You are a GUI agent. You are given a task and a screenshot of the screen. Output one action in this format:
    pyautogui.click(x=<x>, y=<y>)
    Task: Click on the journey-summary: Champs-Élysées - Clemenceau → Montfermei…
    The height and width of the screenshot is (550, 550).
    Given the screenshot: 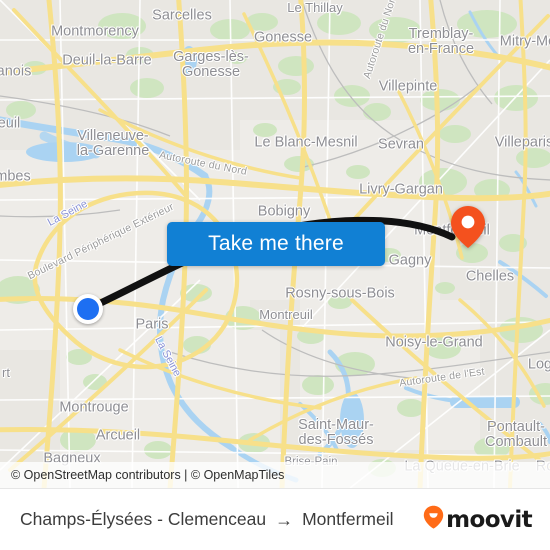 What is the action you would take?
    pyautogui.click(x=207, y=519)
    